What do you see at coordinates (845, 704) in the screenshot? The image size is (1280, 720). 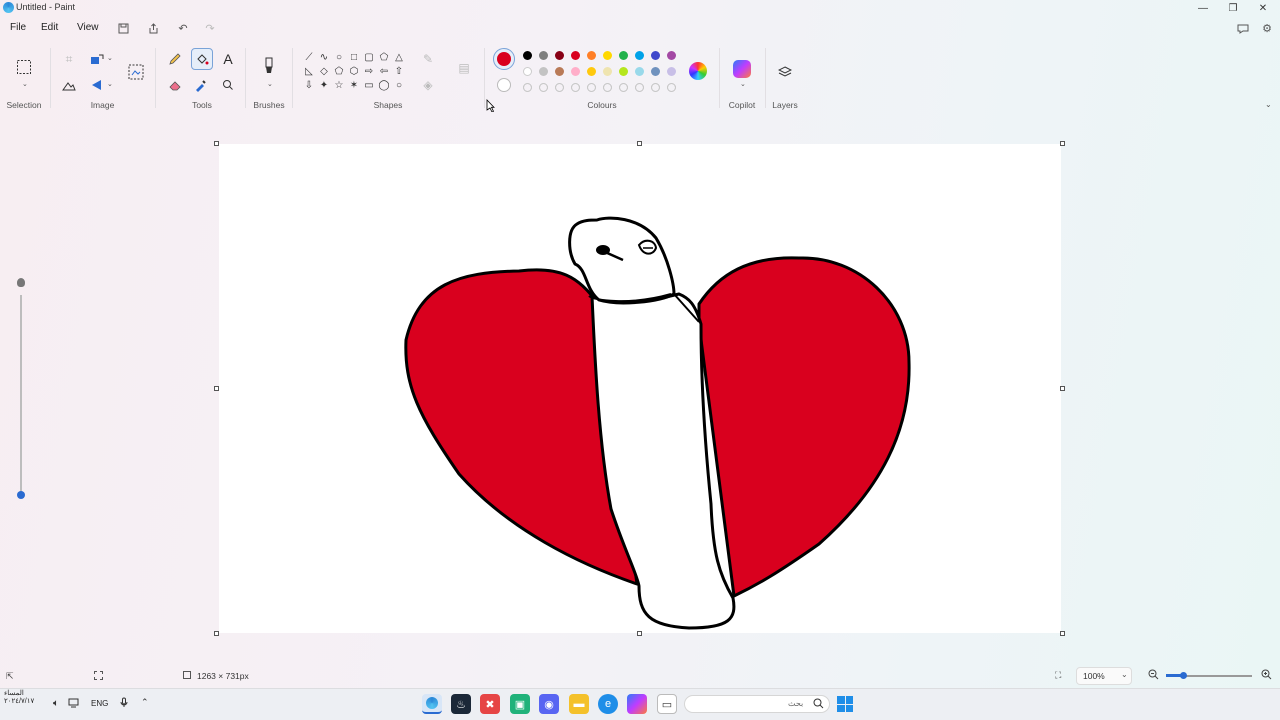 I see `windows-start-icon` at bounding box center [845, 704].